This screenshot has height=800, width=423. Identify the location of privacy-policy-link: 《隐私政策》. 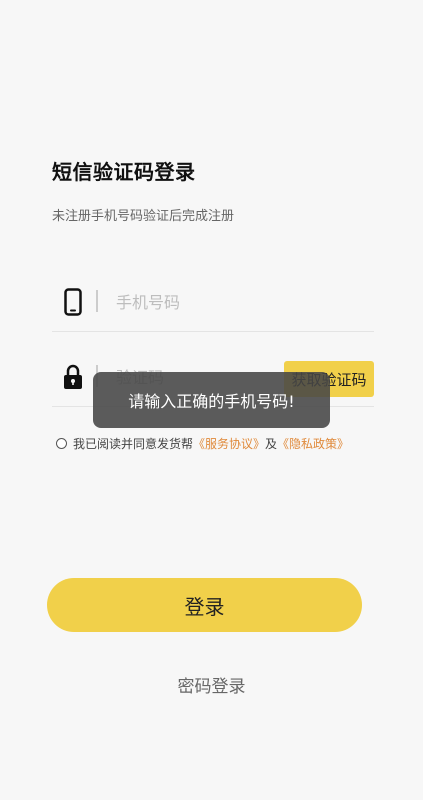
(313, 443).